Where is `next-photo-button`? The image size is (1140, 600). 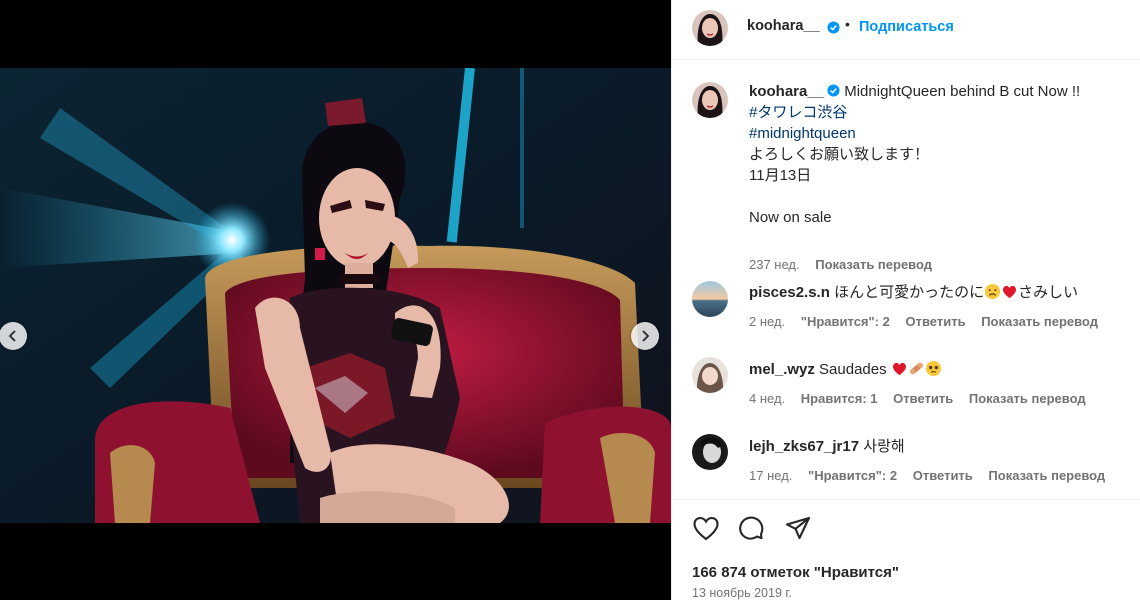 next-photo-button is located at coordinates (645, 336).